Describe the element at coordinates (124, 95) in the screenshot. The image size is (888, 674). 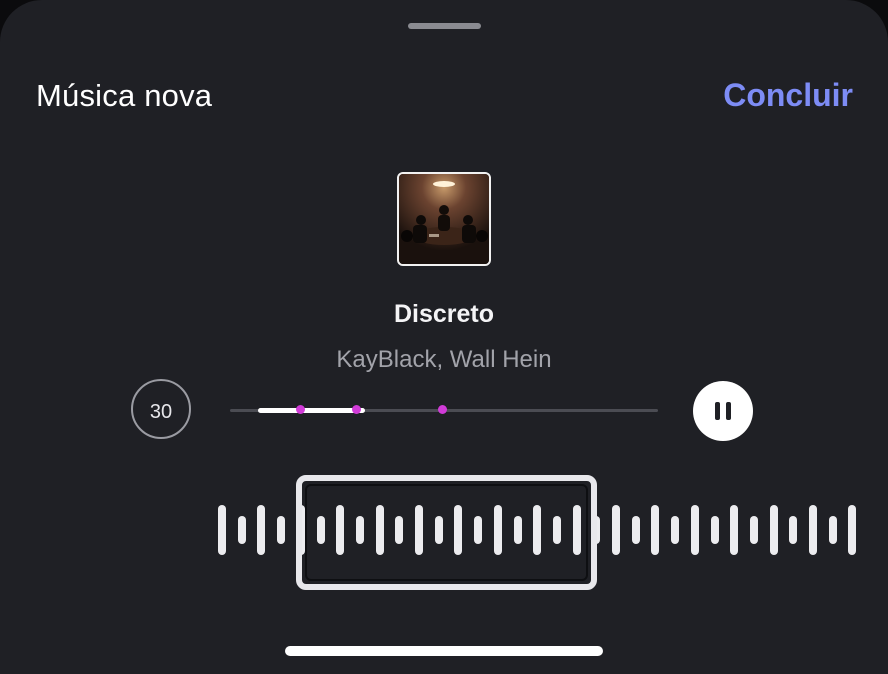
I see `page-title: Música nova` at that location.